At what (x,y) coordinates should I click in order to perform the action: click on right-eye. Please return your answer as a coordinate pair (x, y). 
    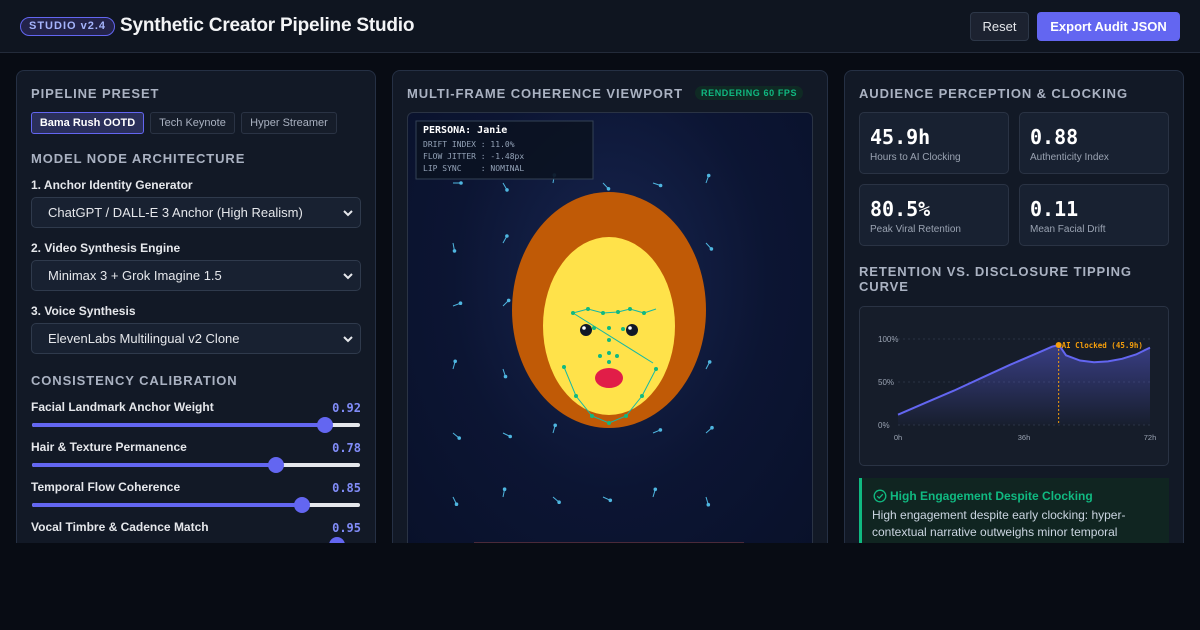
    Looking at the image, I should click on (632, 330).